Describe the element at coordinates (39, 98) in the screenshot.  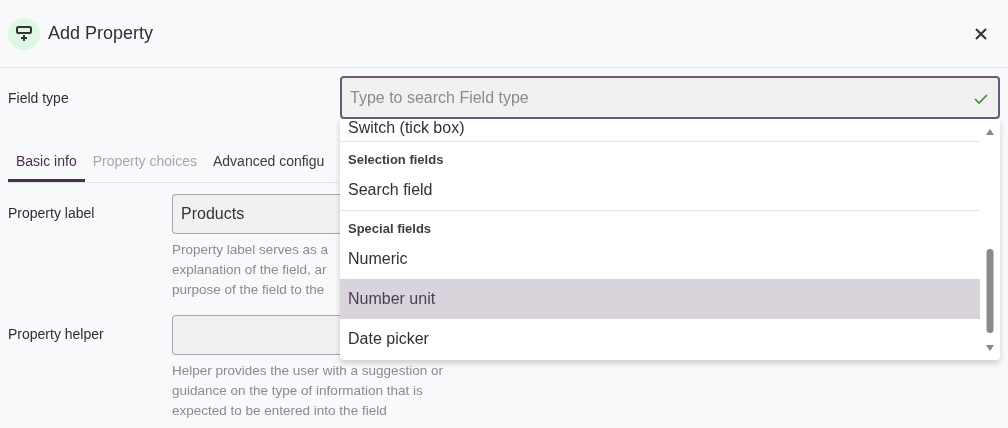
I see `field-label: Field type` at that location.